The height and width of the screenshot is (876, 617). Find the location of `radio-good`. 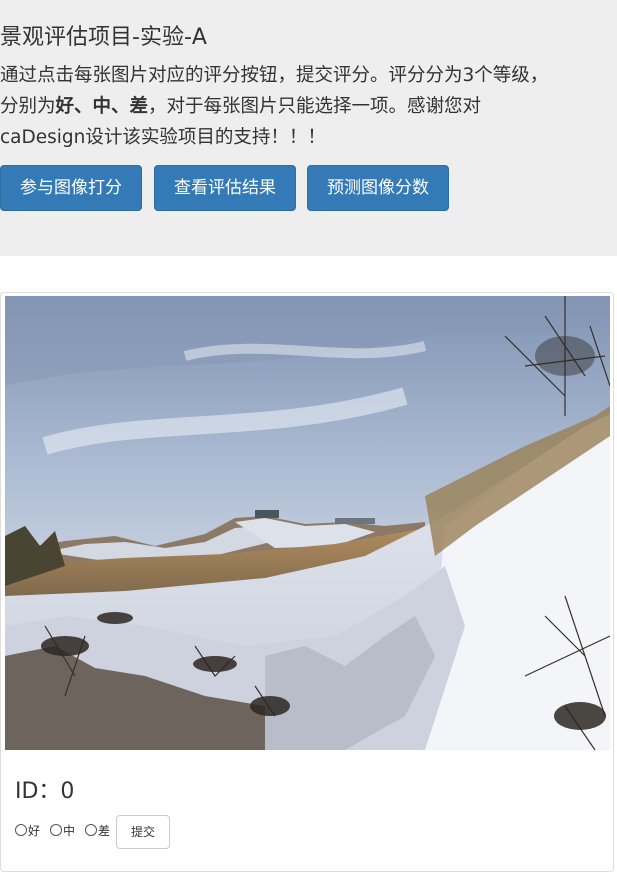

radio-good is located at coordinates (21, 830).